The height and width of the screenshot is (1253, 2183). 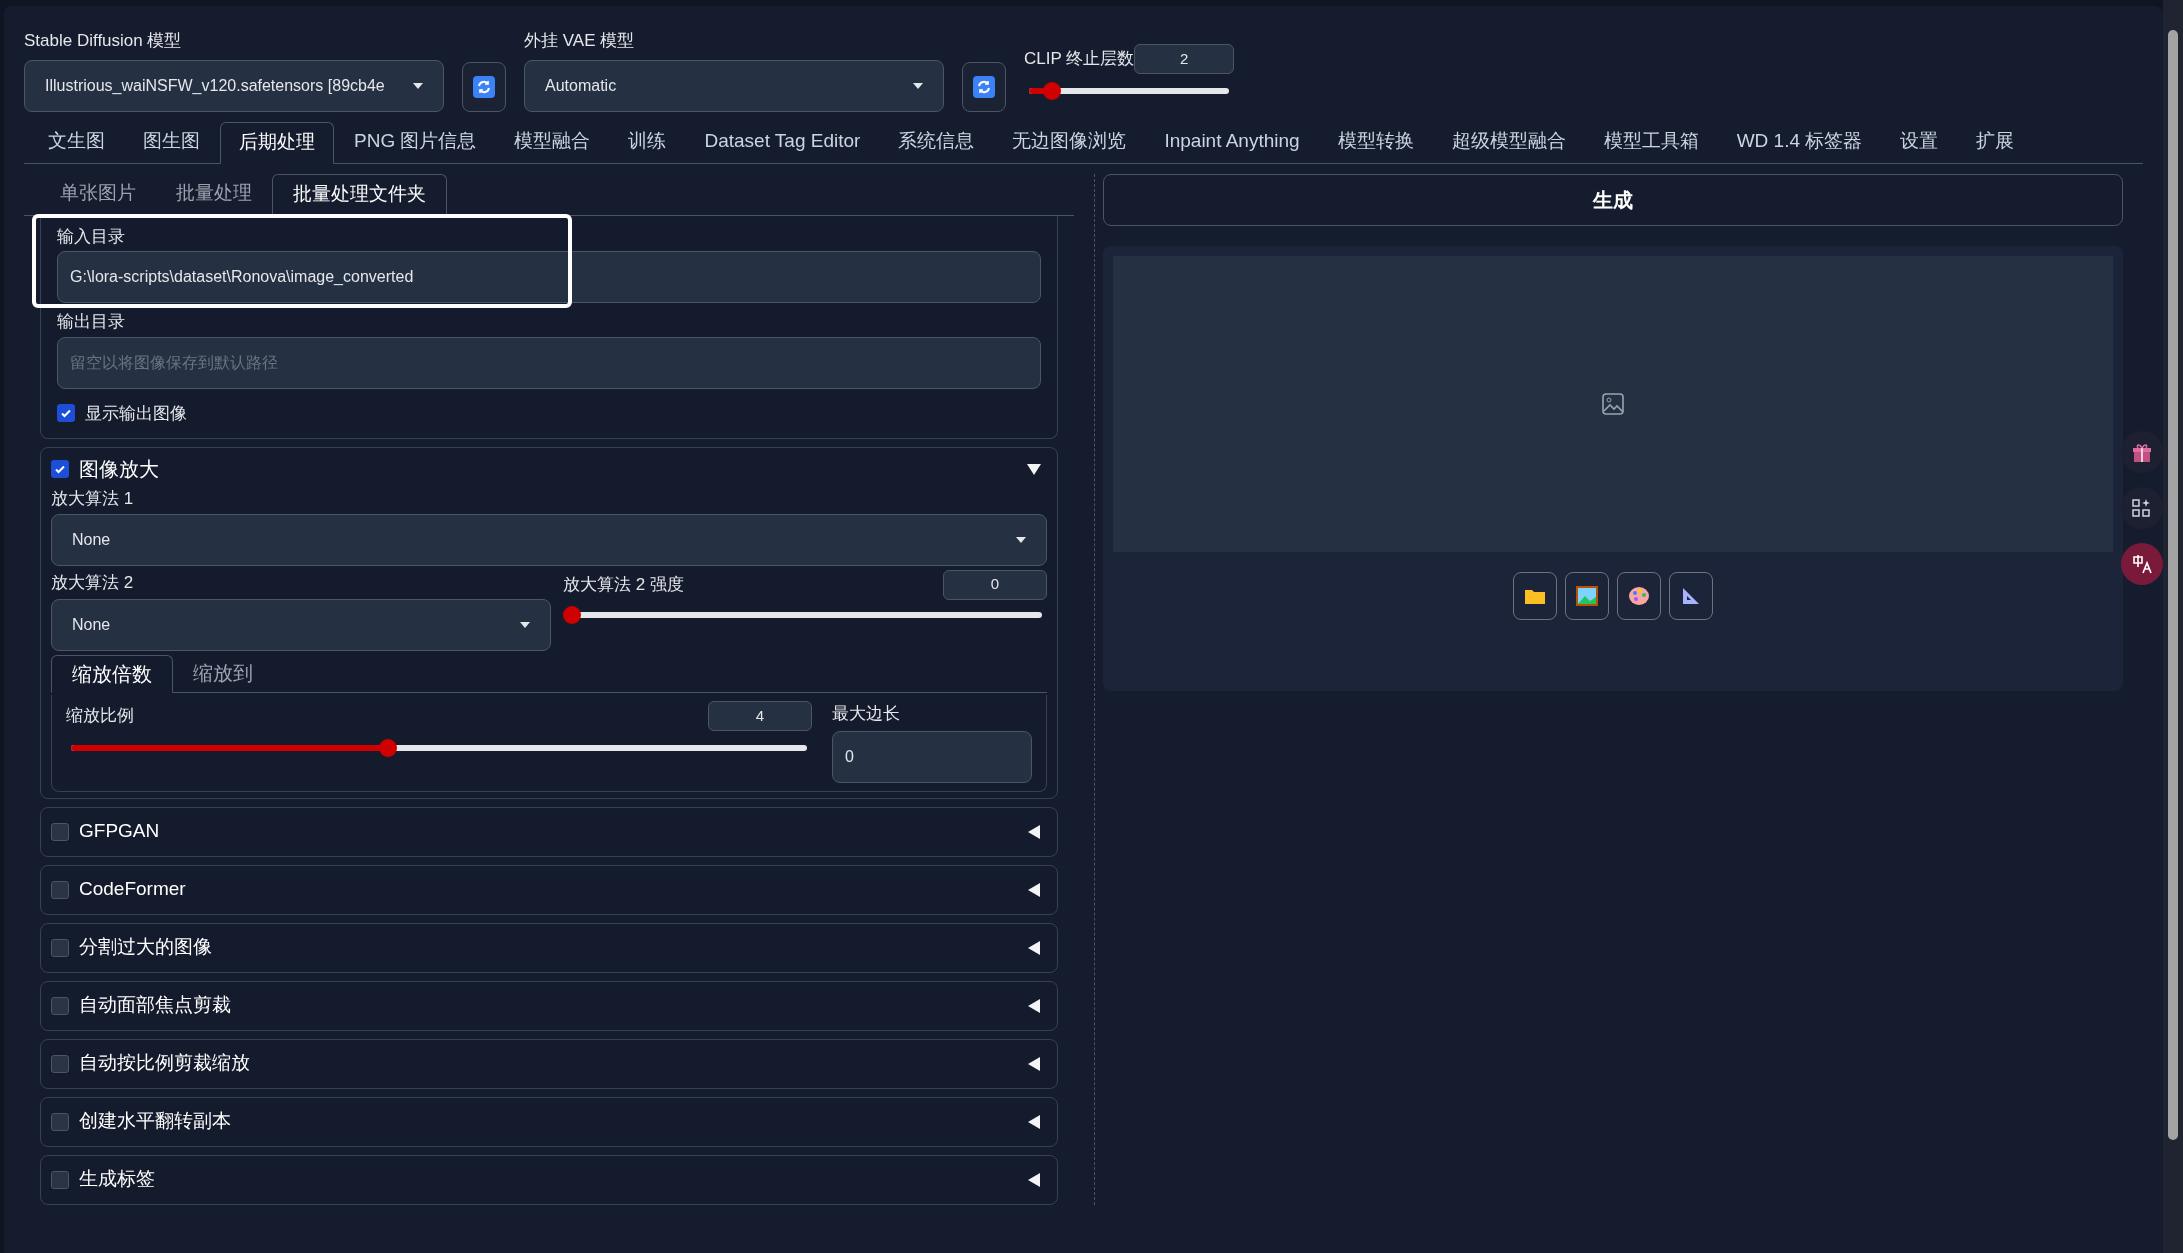 What do you see at coordinates (1508, 141) in the screenshot?
I see `tab: 超级模型融合` at bounding box center [1508, 141].